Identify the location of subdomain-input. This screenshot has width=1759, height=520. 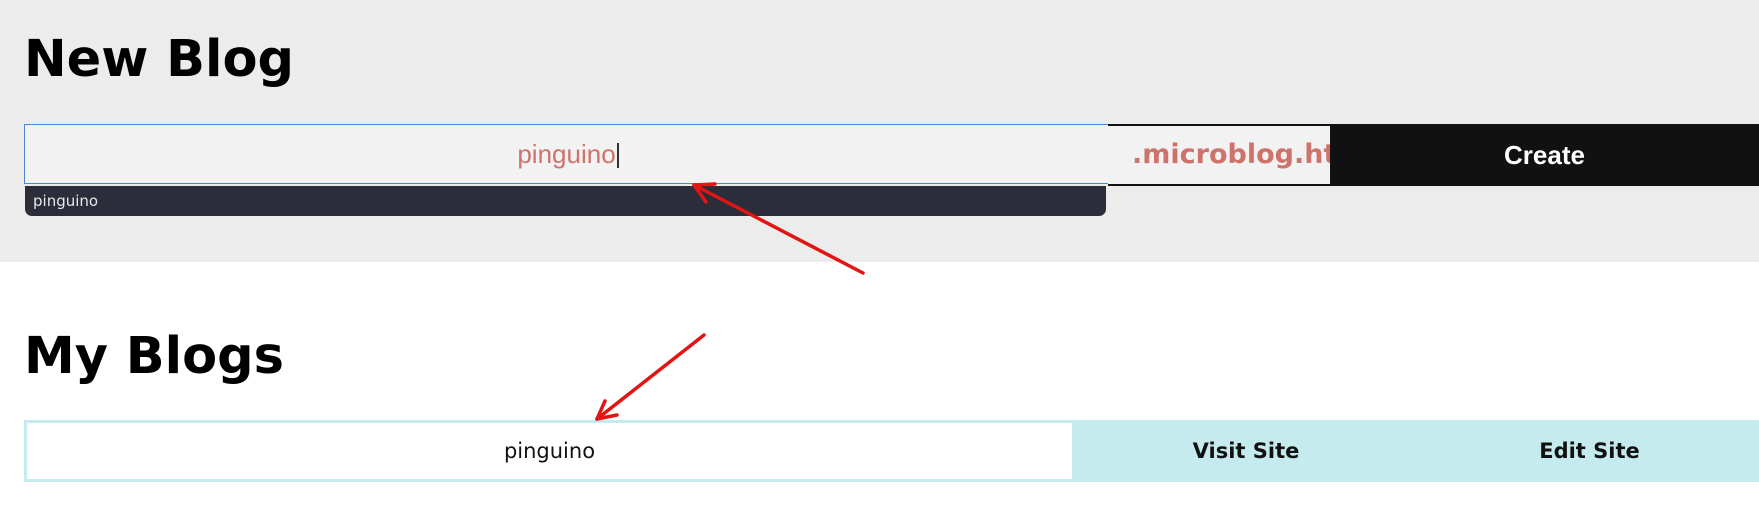
(566, 154).